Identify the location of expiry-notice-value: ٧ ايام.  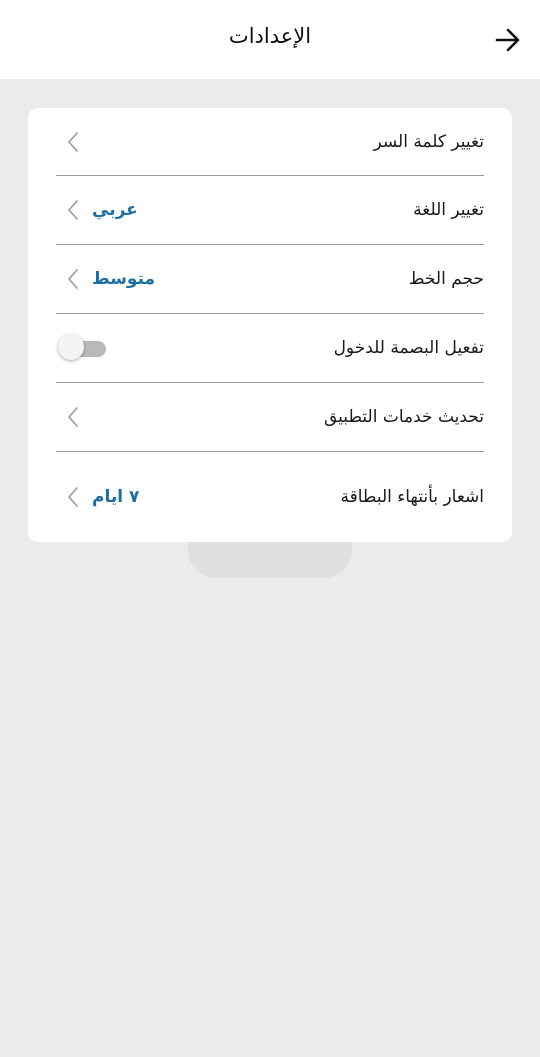
(116, 497).